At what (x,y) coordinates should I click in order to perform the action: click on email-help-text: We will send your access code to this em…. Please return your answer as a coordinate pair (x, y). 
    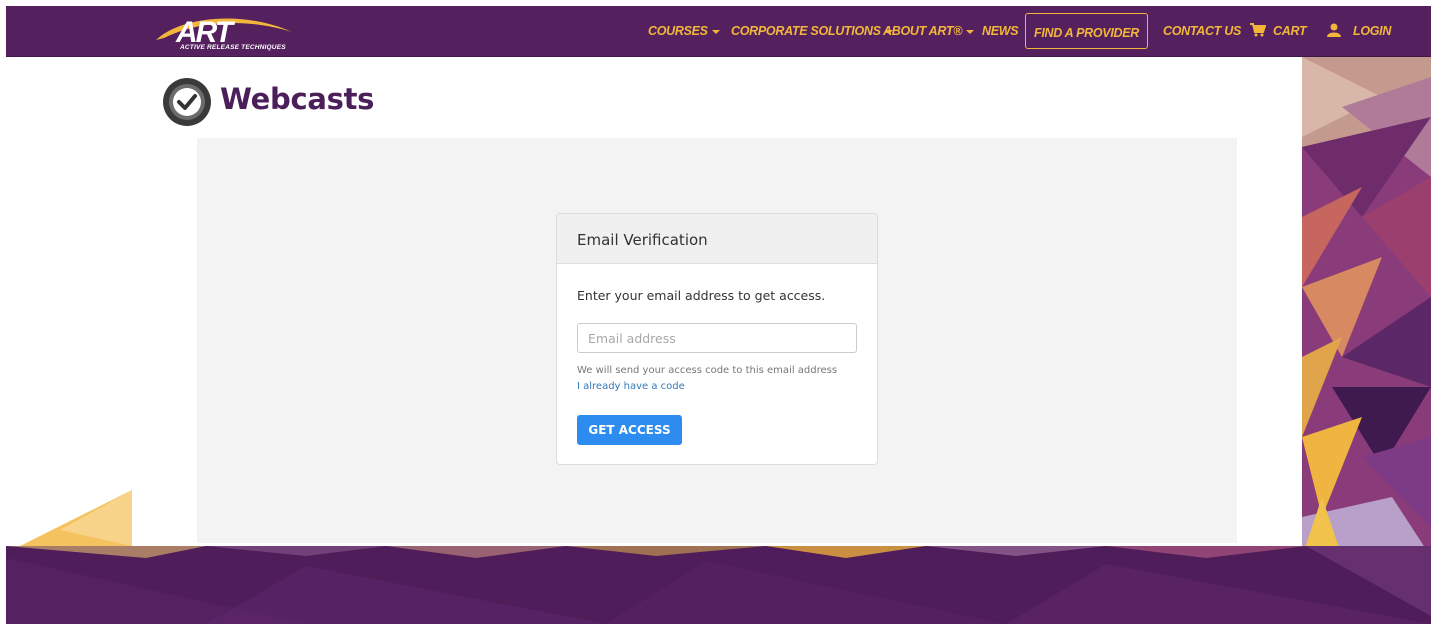
    Looking at the image, I should click on (707, 370).